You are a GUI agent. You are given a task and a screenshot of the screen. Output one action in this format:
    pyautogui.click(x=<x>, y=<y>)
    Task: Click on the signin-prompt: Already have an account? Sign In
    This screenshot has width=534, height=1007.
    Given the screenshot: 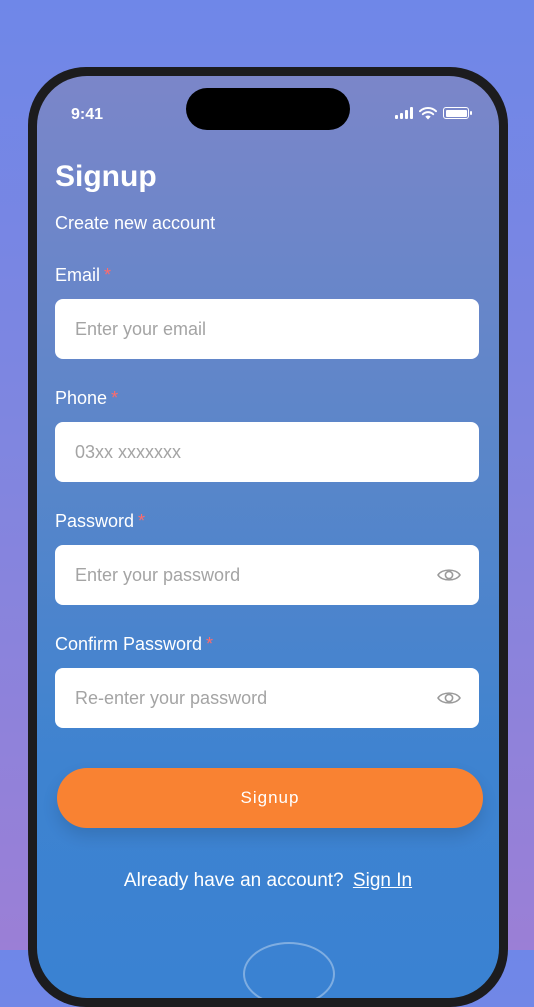 What is the action you would take?
    pyautogui.click(x=268, y=881)
    